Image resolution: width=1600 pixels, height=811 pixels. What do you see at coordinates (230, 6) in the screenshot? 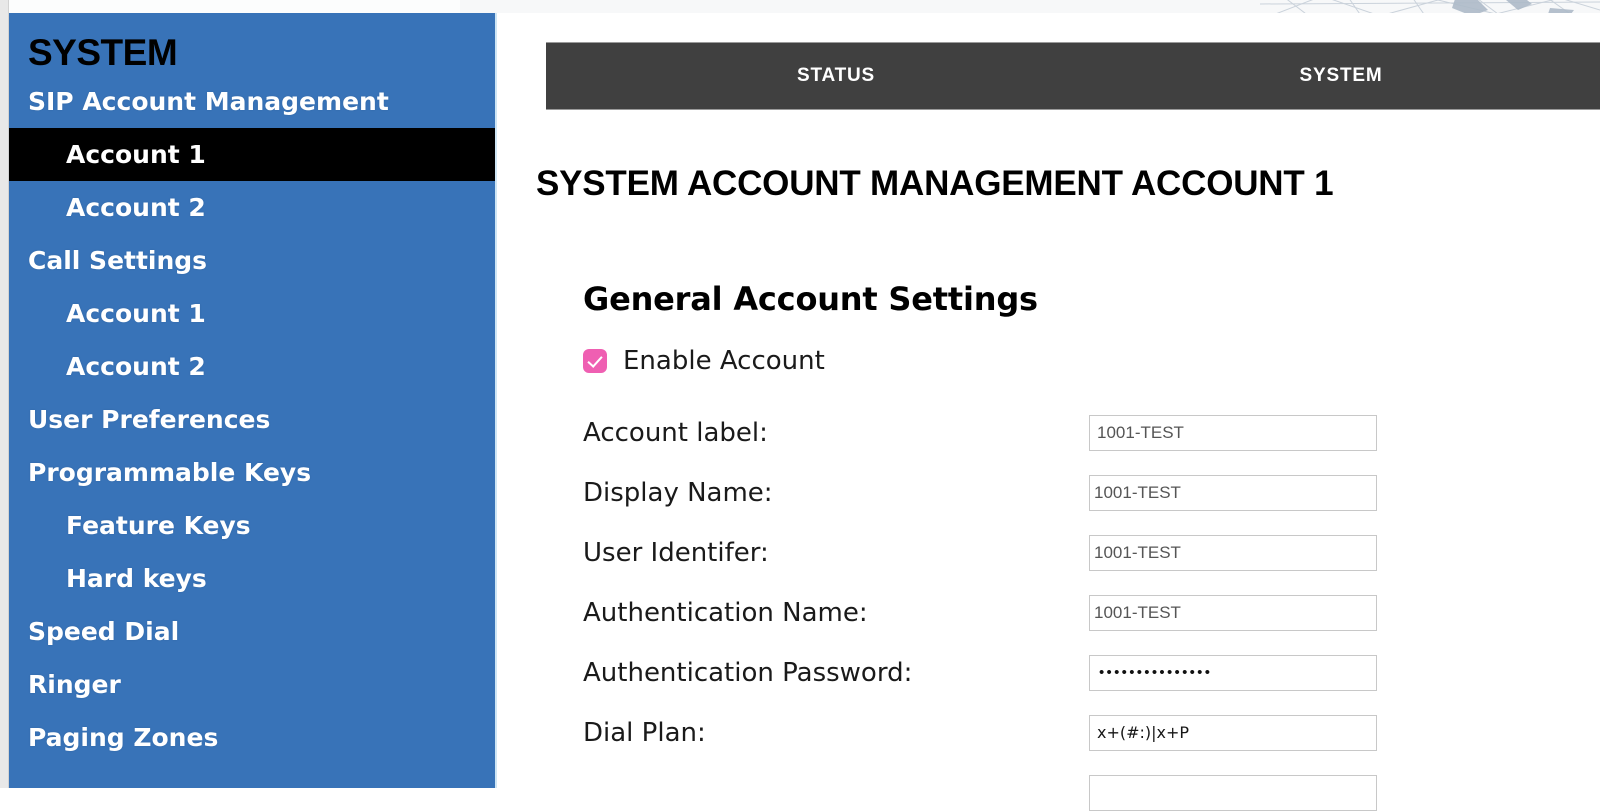
I see `top-band-left-fill` at bounding box center [230, 6].